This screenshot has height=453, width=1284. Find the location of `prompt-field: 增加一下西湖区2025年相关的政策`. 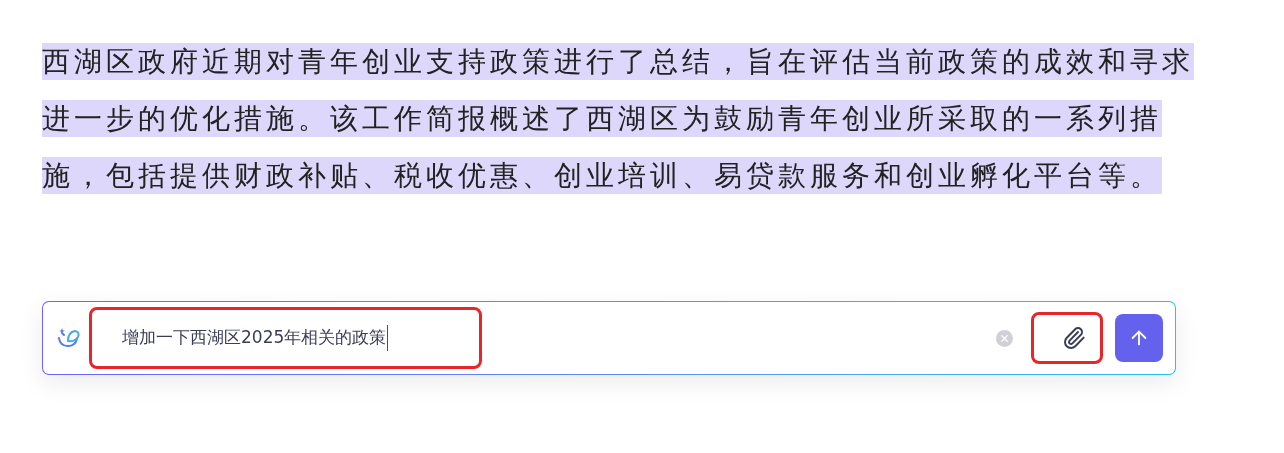

prompt-field: 增加一下西湖区2025年相关的政策 is located at coordinates (285, 338).